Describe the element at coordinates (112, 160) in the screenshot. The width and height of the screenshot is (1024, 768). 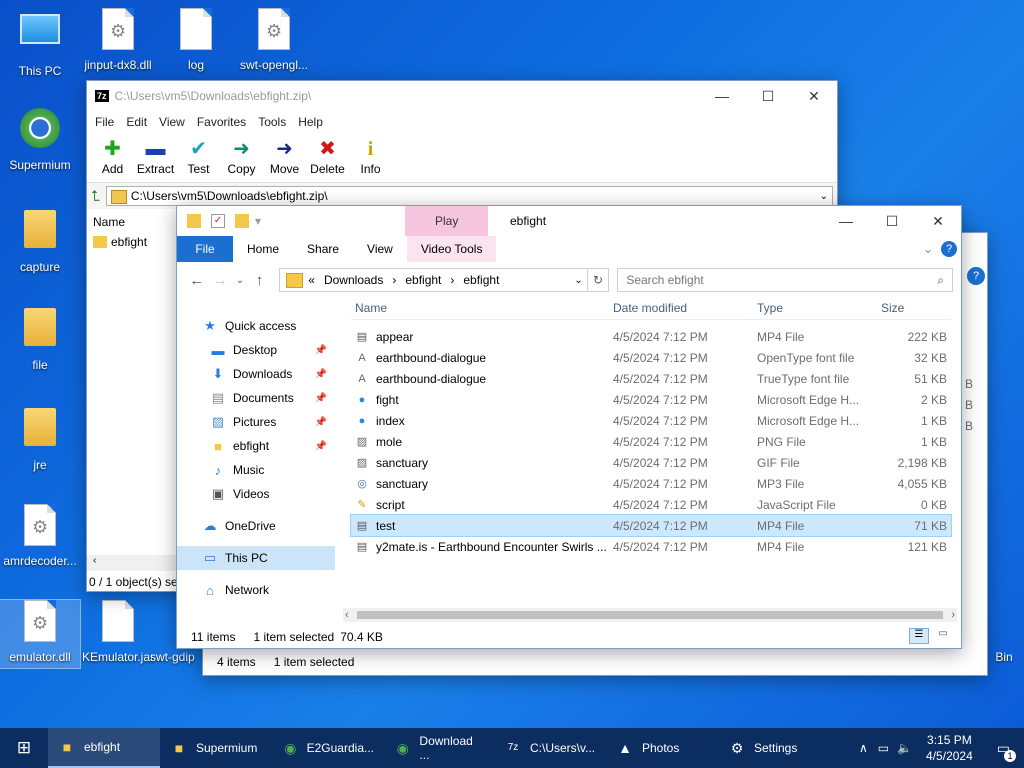
I see `add-button: ✚ Add` at that location.